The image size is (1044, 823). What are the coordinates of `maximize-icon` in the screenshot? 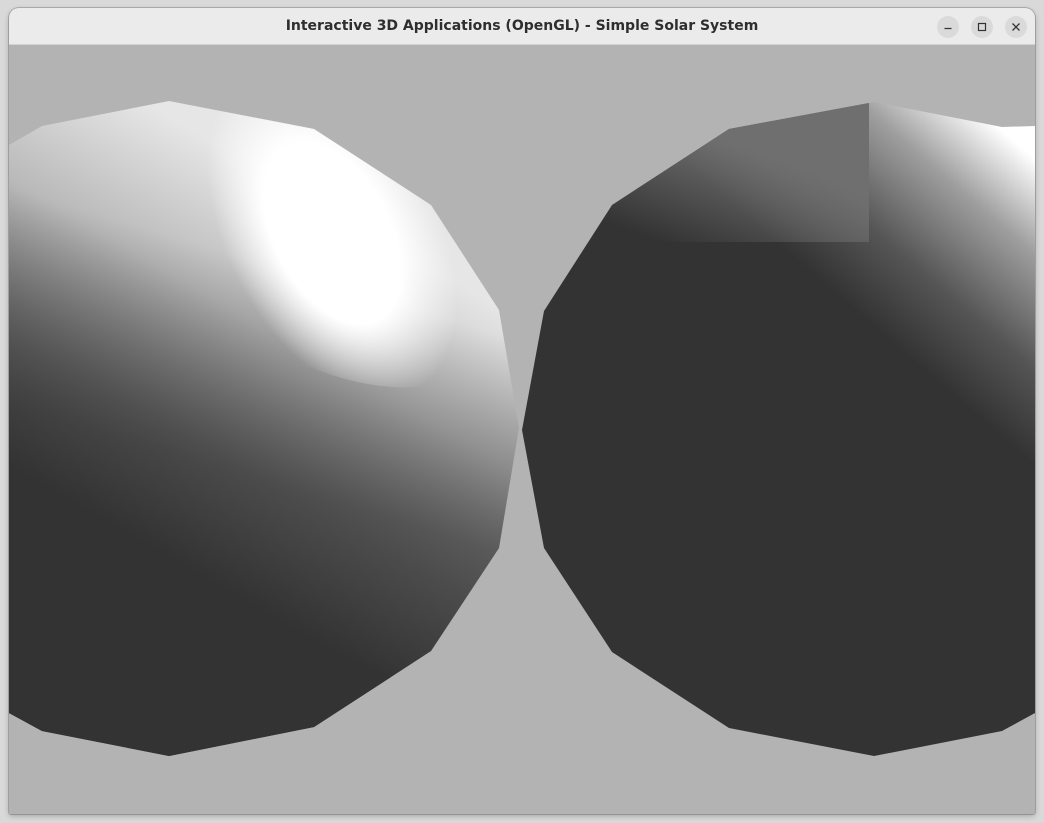 It's located at (982, 27).